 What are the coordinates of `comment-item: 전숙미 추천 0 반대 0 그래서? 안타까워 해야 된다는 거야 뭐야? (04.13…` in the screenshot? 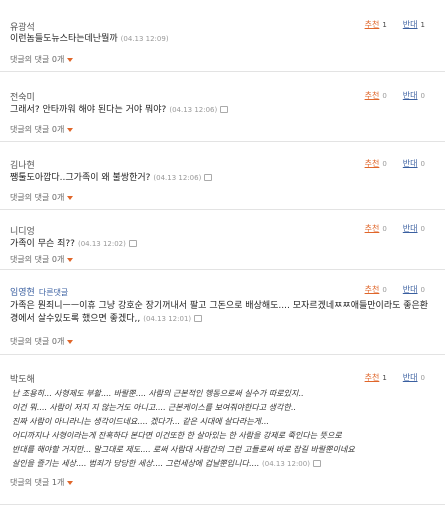 It's located at (222, 107).